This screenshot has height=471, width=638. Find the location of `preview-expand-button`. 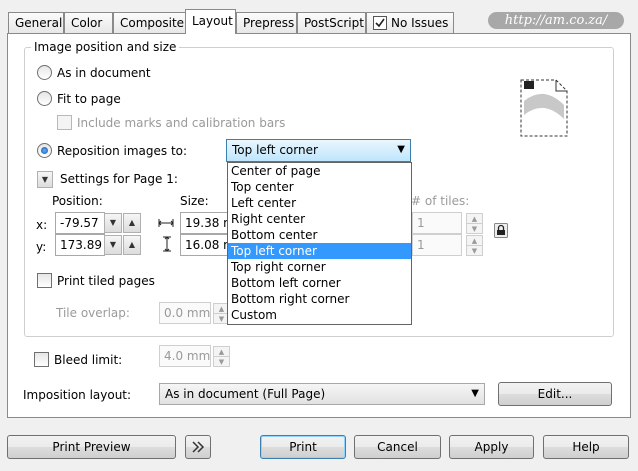

preview-expand-button is located at coordinates (198, 447).